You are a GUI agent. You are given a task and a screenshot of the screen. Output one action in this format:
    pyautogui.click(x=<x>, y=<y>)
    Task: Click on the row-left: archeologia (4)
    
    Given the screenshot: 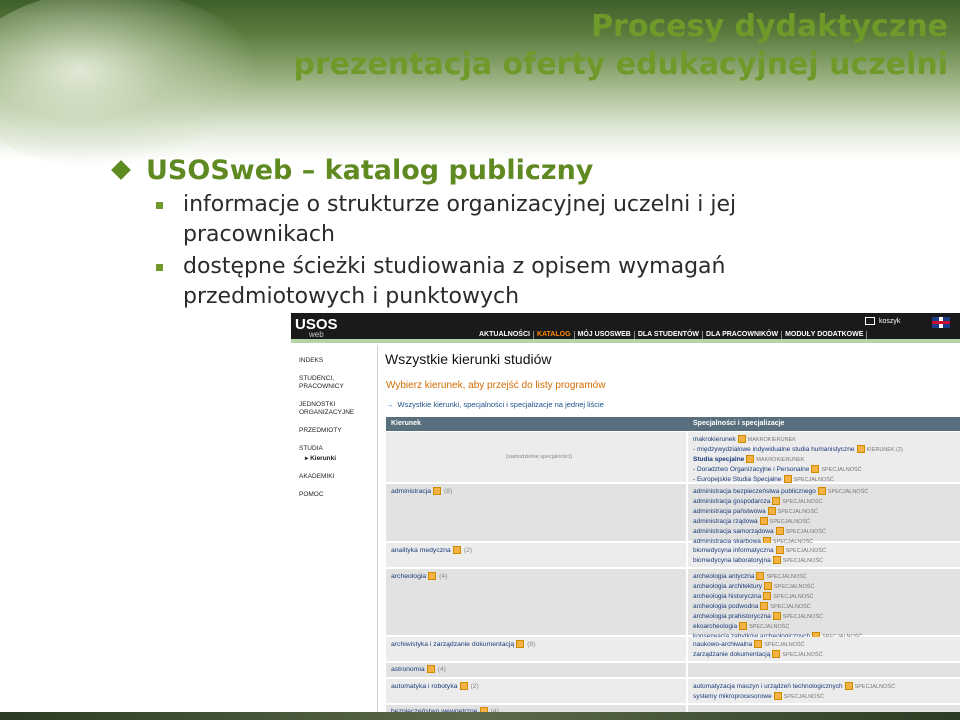 What is the action you would take?
    pyautogui.click(x=536, y=602)
    